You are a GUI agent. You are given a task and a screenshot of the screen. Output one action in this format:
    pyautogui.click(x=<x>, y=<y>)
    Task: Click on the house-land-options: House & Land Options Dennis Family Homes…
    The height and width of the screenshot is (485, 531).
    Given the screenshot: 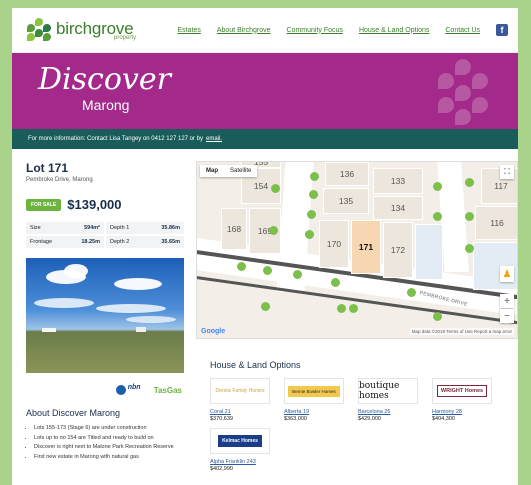 What is the action you would take?
    pyautogui.click(x=360, y=416)
    